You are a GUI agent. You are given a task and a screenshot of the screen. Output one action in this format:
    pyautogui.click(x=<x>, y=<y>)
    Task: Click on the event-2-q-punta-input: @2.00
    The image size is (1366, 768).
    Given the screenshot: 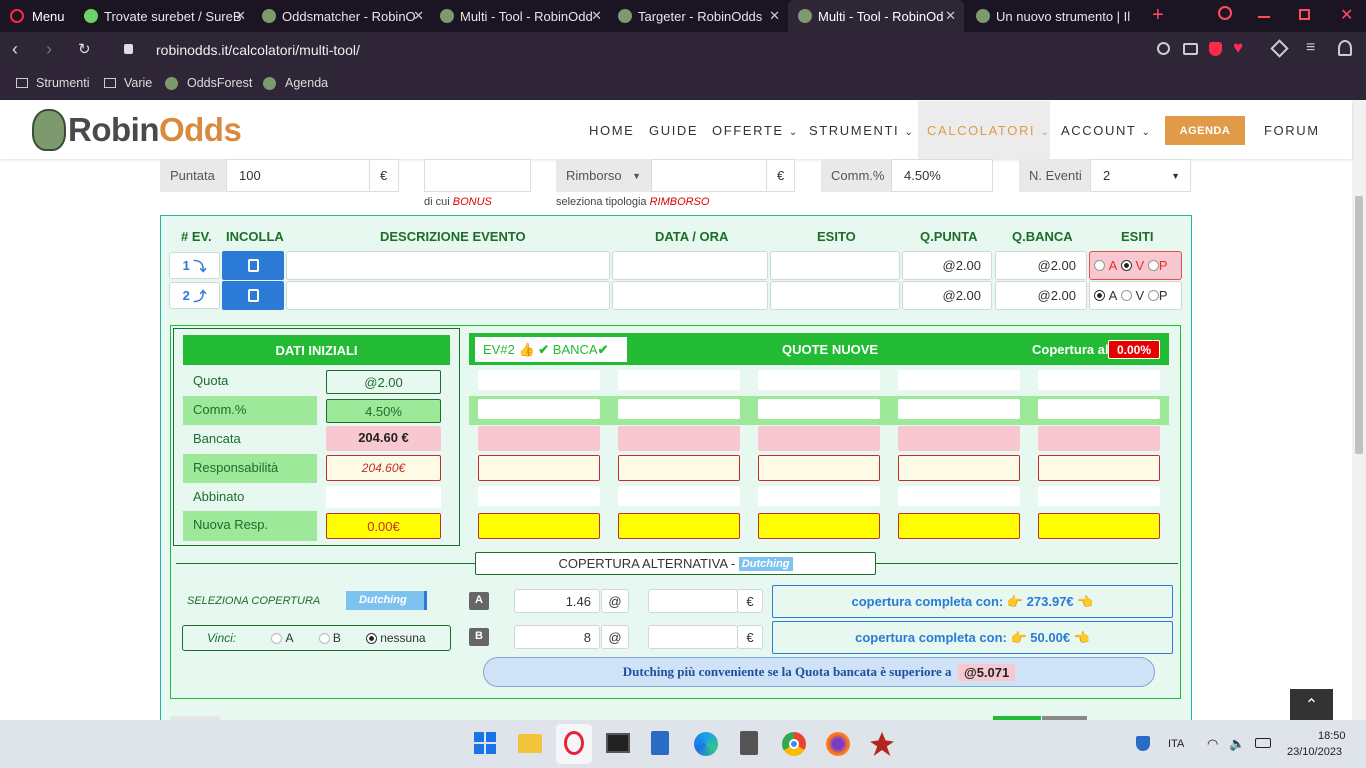 What is the action you would take?
    pyautogui.click(x=947, y=295)
    